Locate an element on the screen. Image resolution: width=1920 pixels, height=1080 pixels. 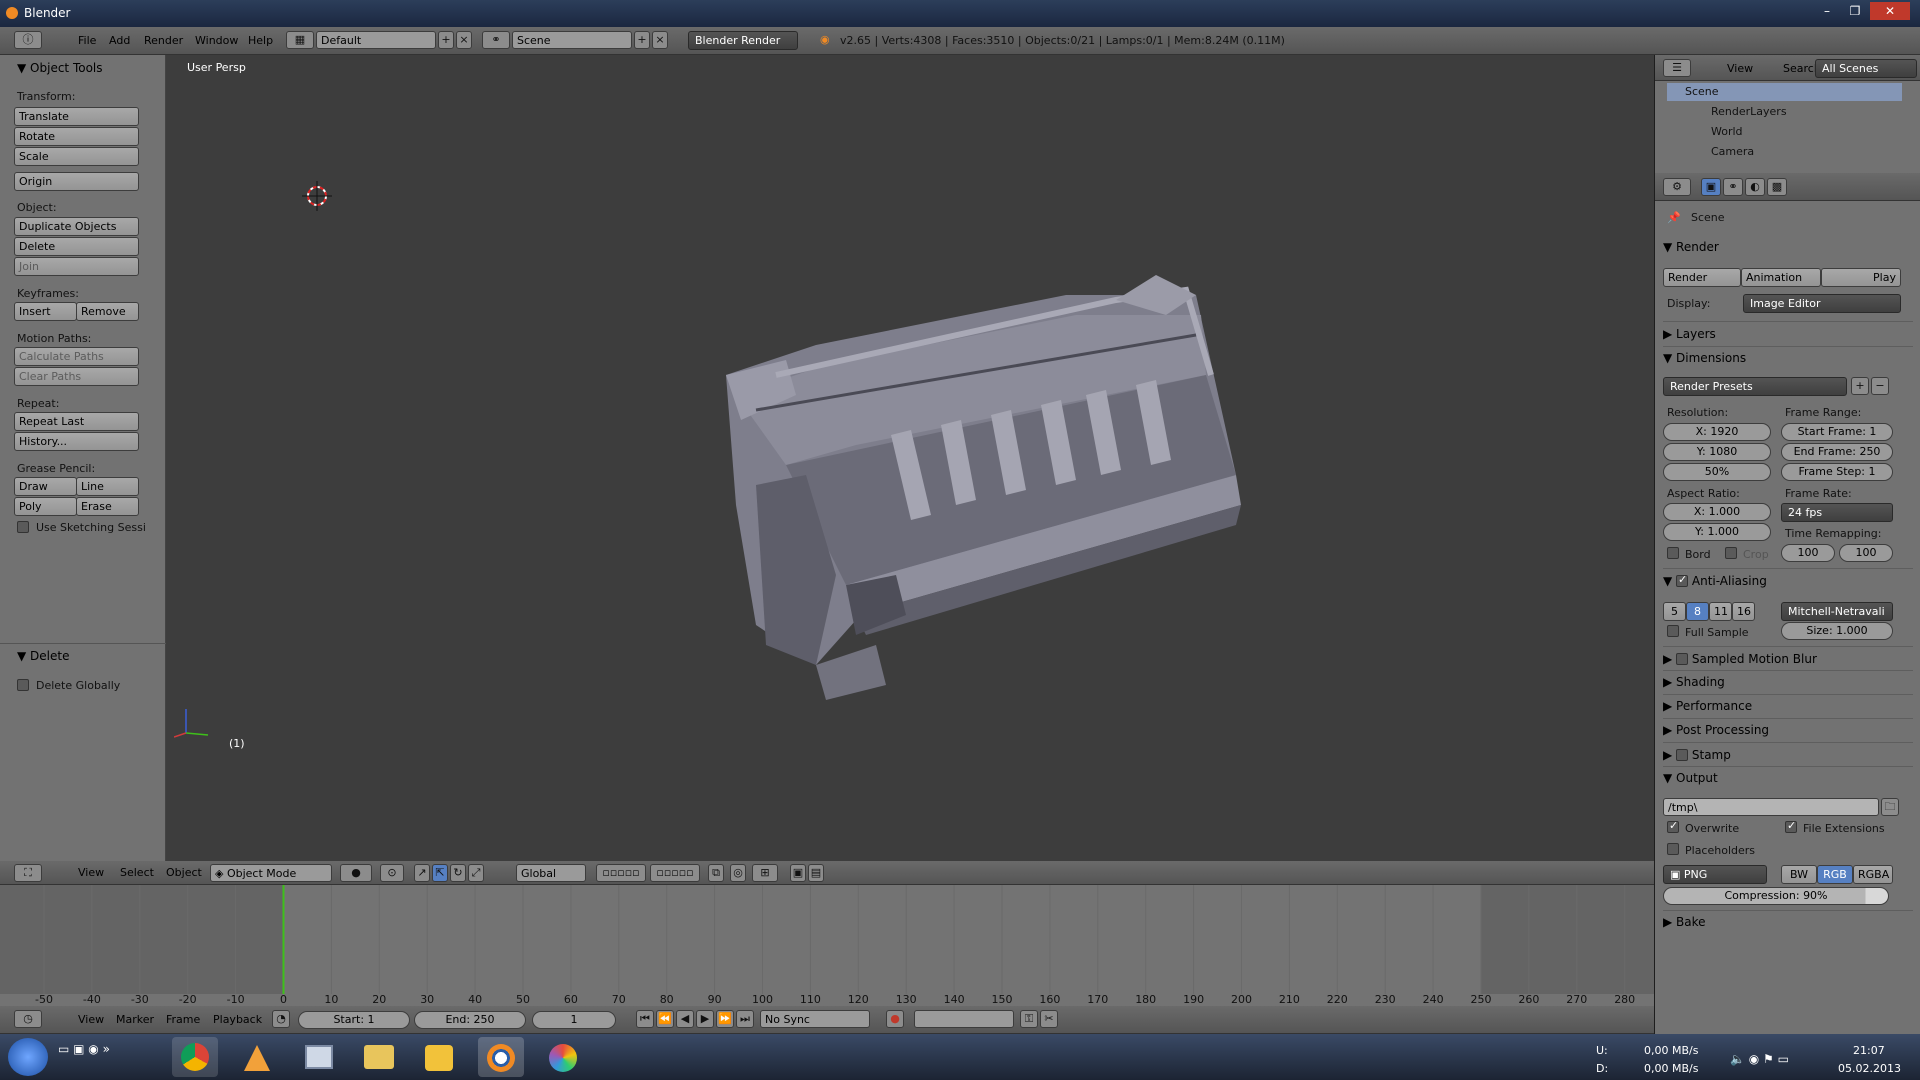
menu-view: View is located at coordinates (91, 872).